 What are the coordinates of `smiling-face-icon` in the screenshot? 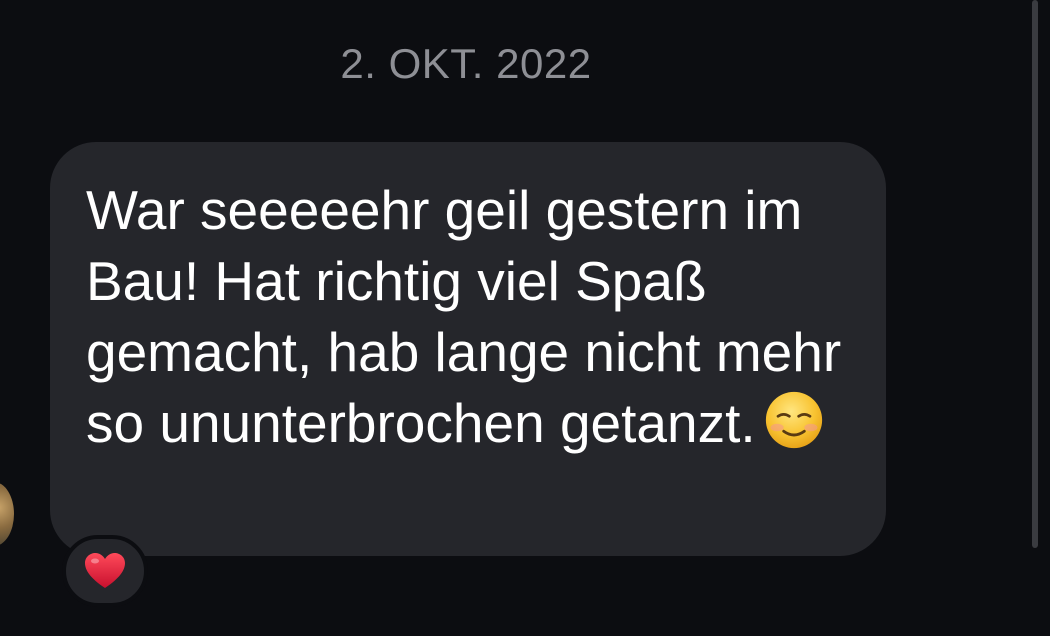 It's located at (793, 420).